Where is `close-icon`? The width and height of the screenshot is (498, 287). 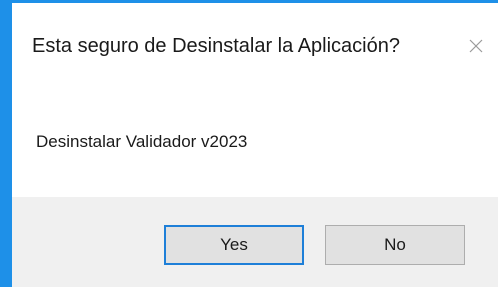
close-icon is located at coordinates (476, 46).